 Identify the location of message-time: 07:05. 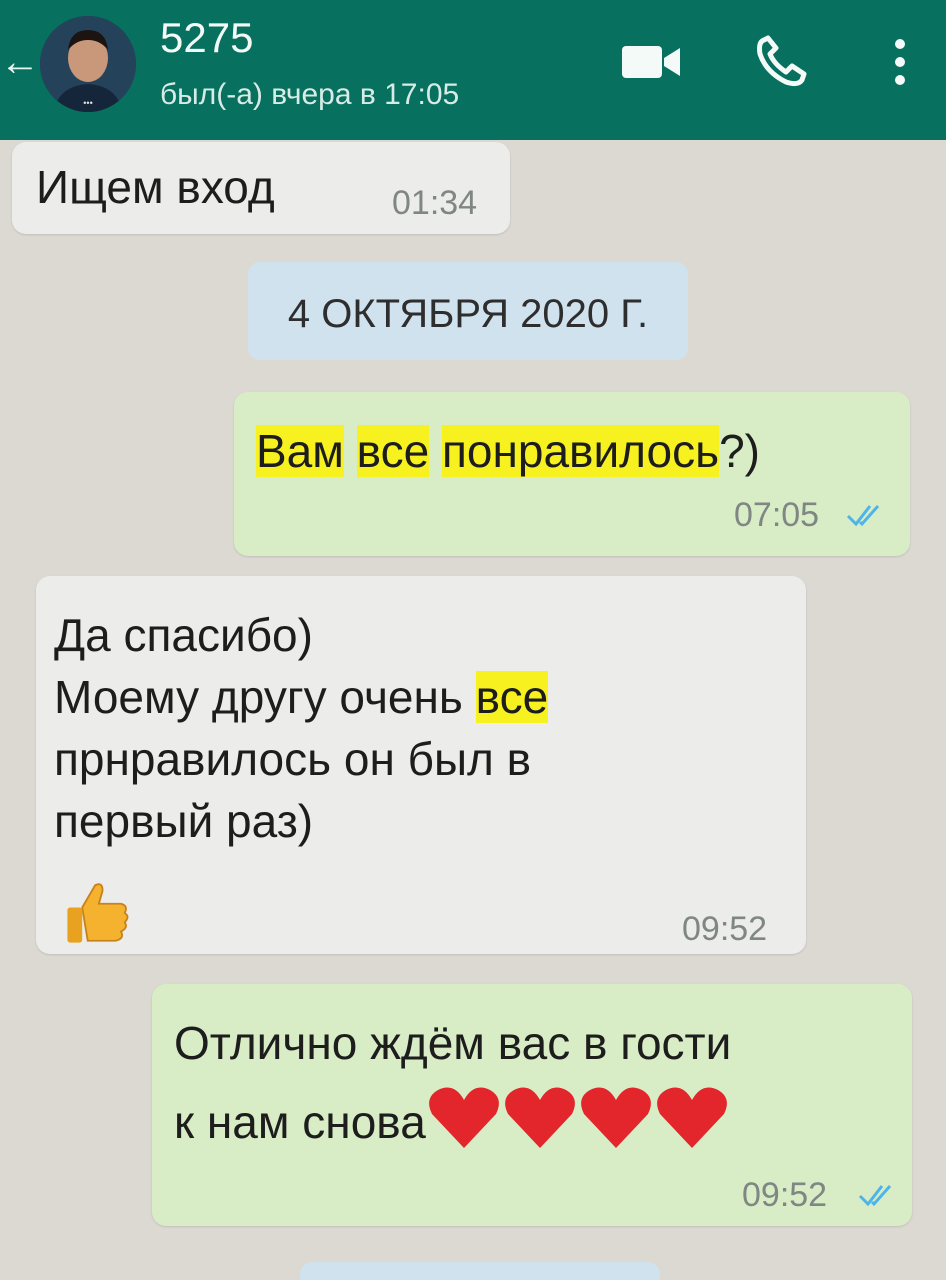
(777, 515).